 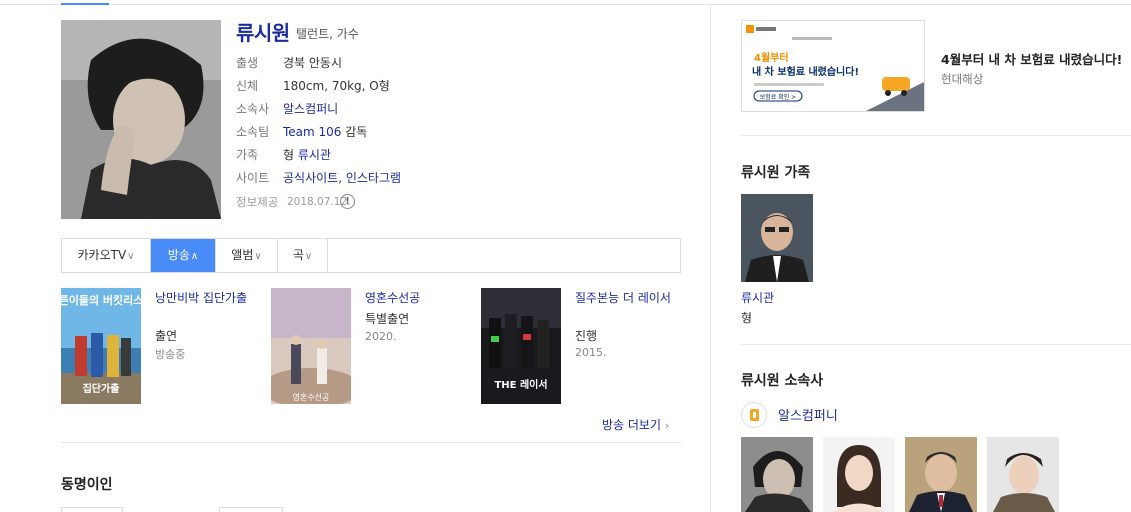 I want to click on agency-heading: 류시원 소속사, so click(x=782, y=381).